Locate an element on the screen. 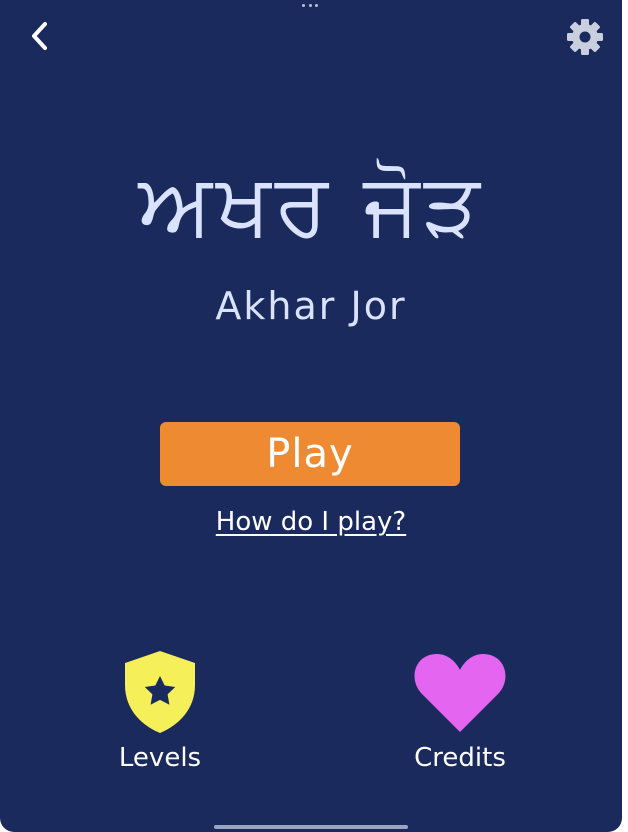 This screenshot has width=628, height=832. multitasking-dots-icon is located at coordinates (310, 6).